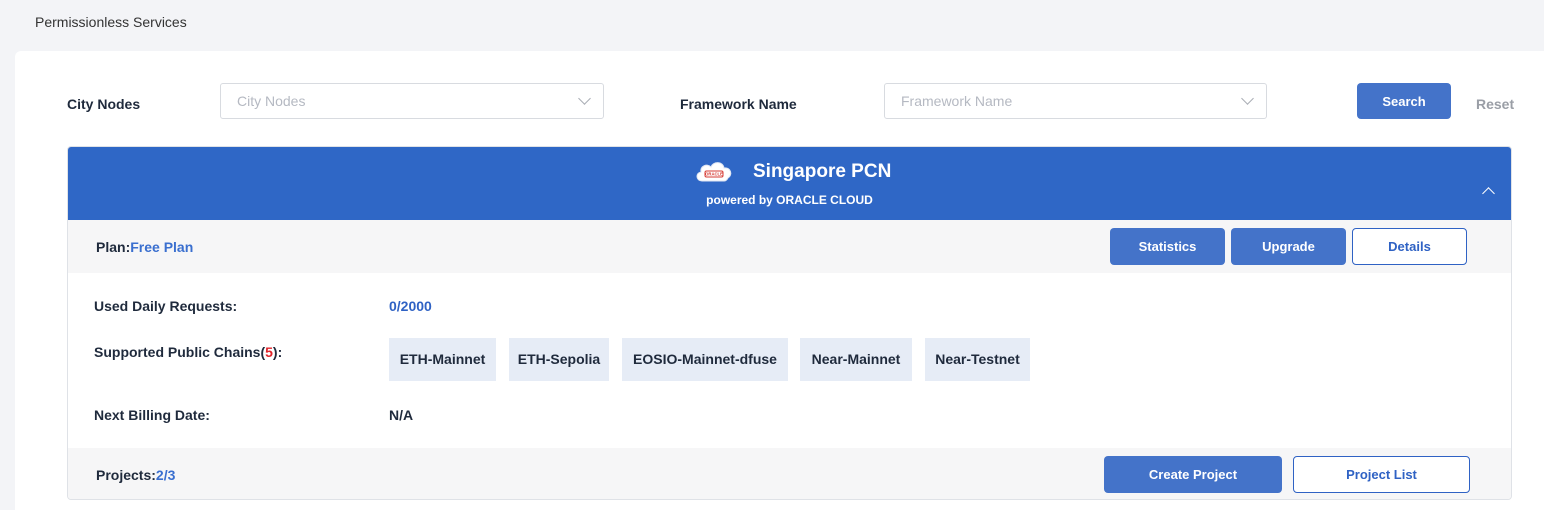 This screenshot has height=510, width=1544. I want to click on projects-label: Projects:, so click(126, 475).